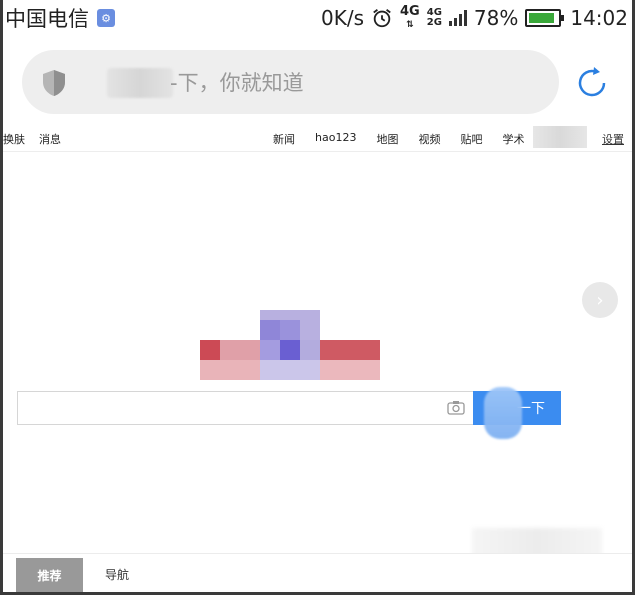  What do you see at coordinates (599, 18) in the screenshot?
I see `clock: 14:02` at bounding box center [599, 18].